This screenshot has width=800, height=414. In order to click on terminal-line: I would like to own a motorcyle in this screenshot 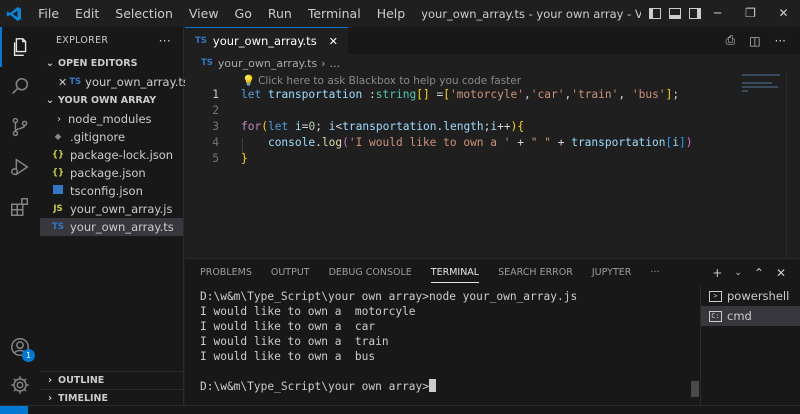, I will do `click(308, 311)`.